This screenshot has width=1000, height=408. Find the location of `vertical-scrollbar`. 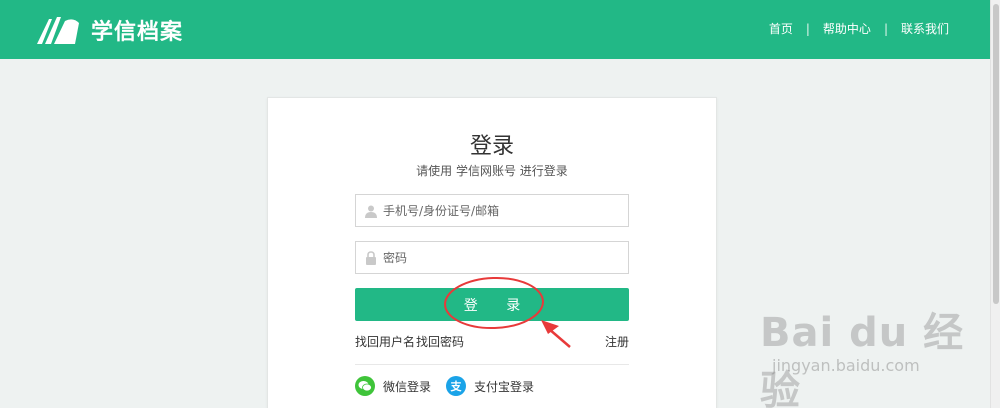

vertical-scrollbar is located at coordinates (995, 204).